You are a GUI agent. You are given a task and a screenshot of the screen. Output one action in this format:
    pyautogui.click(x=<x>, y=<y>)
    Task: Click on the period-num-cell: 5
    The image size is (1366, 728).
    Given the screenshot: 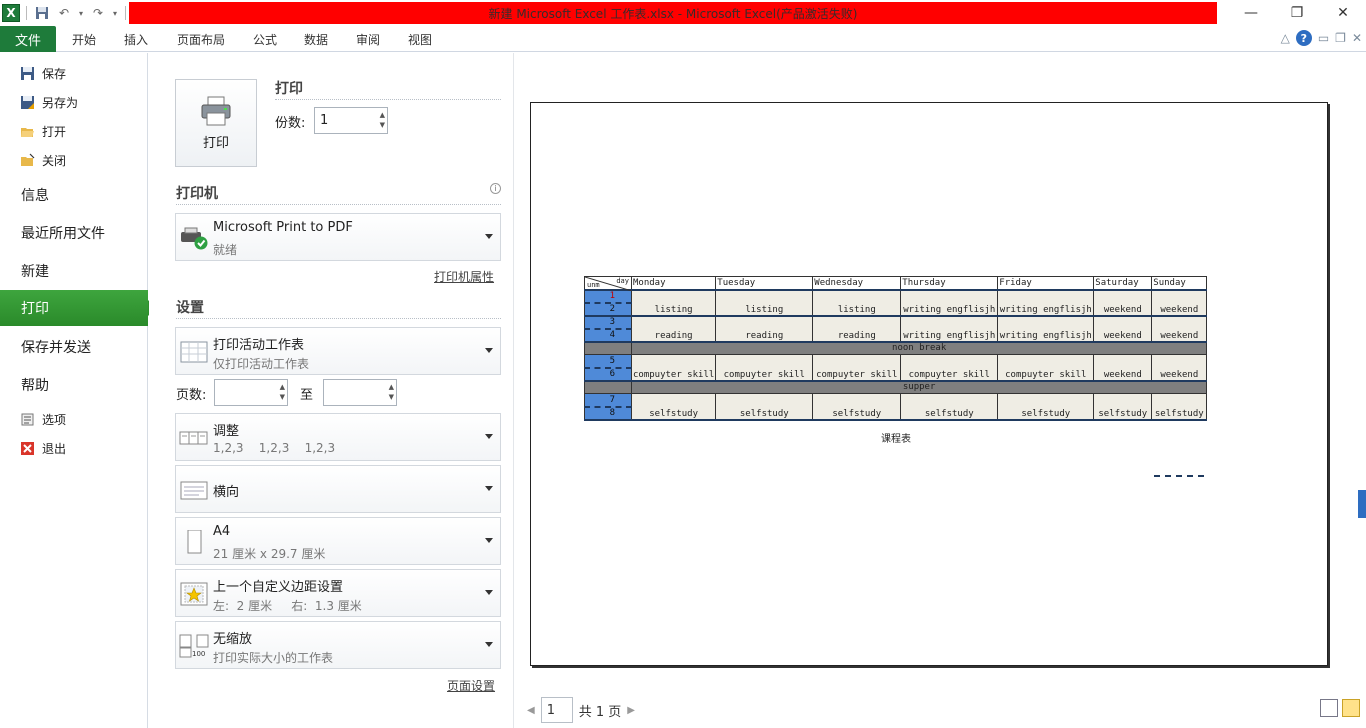 What is the action you would take?
    pyautogui.click(x=608, y=361)
    